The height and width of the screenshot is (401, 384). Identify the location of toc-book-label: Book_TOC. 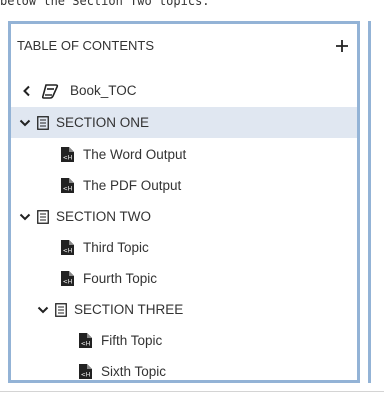
(103, 90).